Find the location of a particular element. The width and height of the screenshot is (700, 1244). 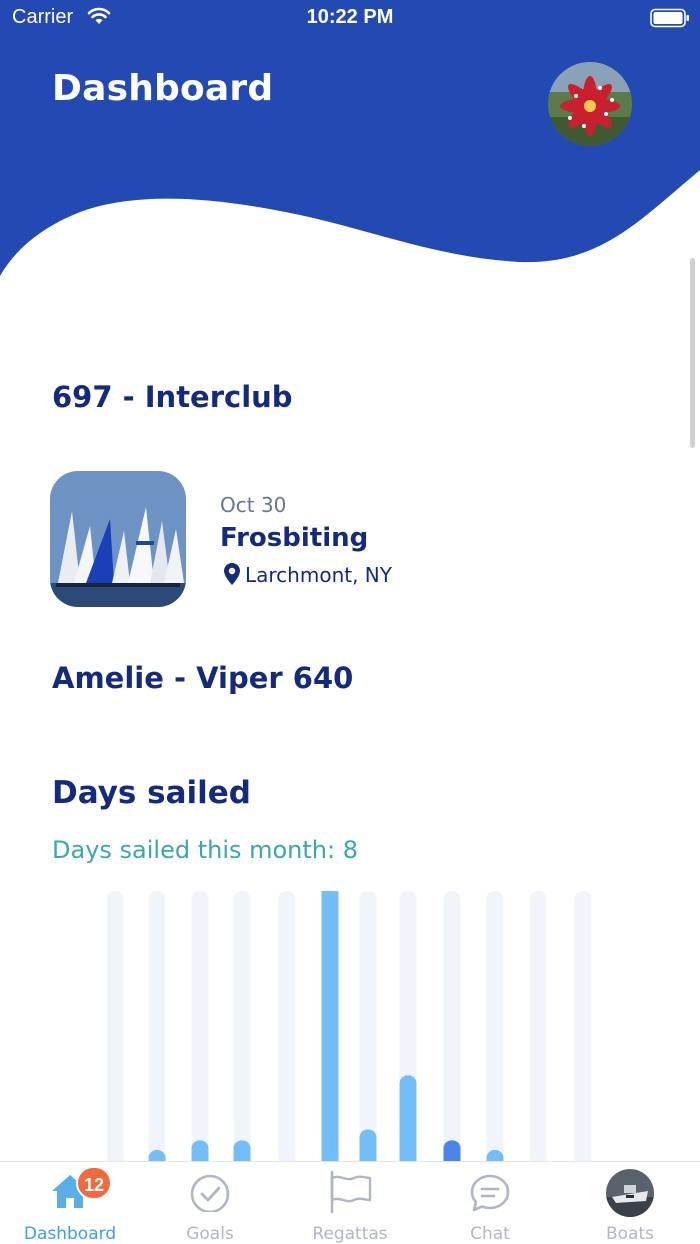

days-sailed-subtitle: Days sailed this month: 8 is located at coordinates (205, 850).